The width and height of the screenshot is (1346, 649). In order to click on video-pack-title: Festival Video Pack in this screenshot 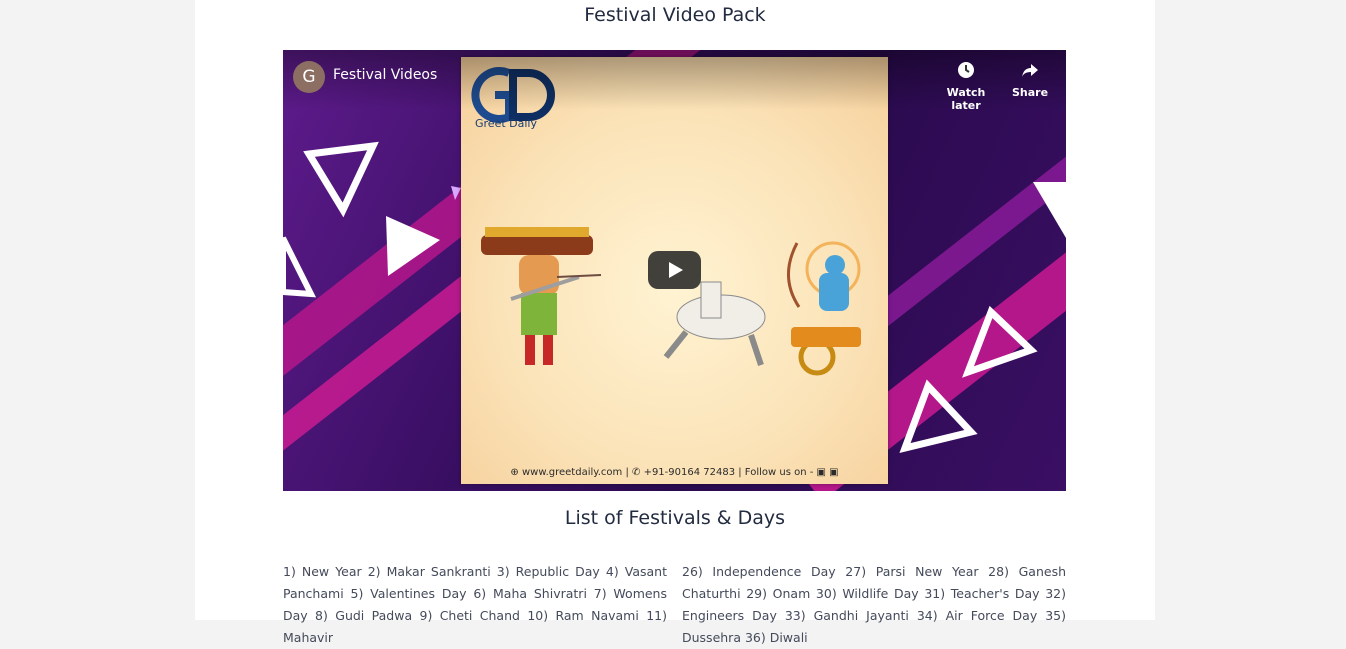, I will do `click(675, 15)`.